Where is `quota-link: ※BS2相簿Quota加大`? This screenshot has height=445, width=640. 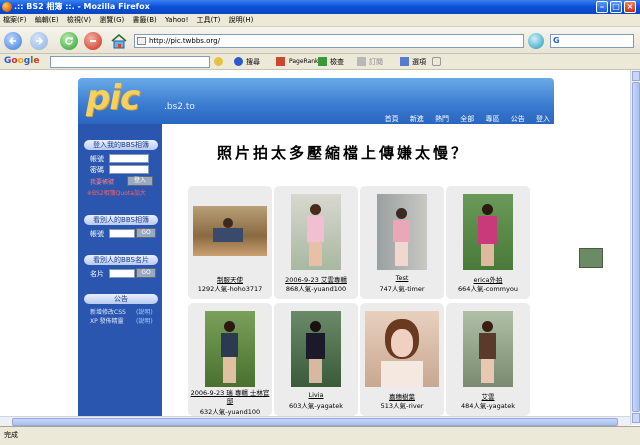 quota-link: ※BS2相簿Quota加大 is located at coordinates (116, 192).